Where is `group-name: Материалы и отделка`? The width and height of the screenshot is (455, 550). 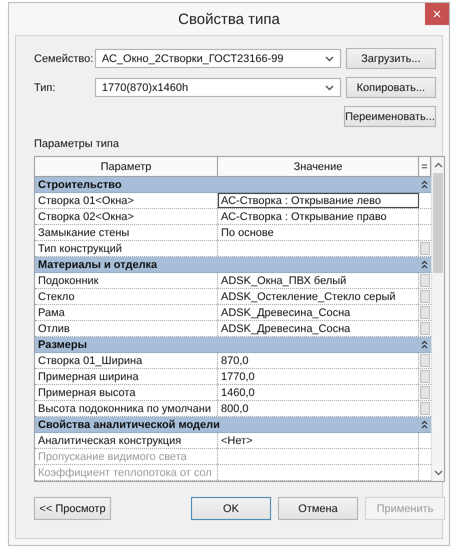
group-name: Материалы и отделка is located at coordinates (98, 264).